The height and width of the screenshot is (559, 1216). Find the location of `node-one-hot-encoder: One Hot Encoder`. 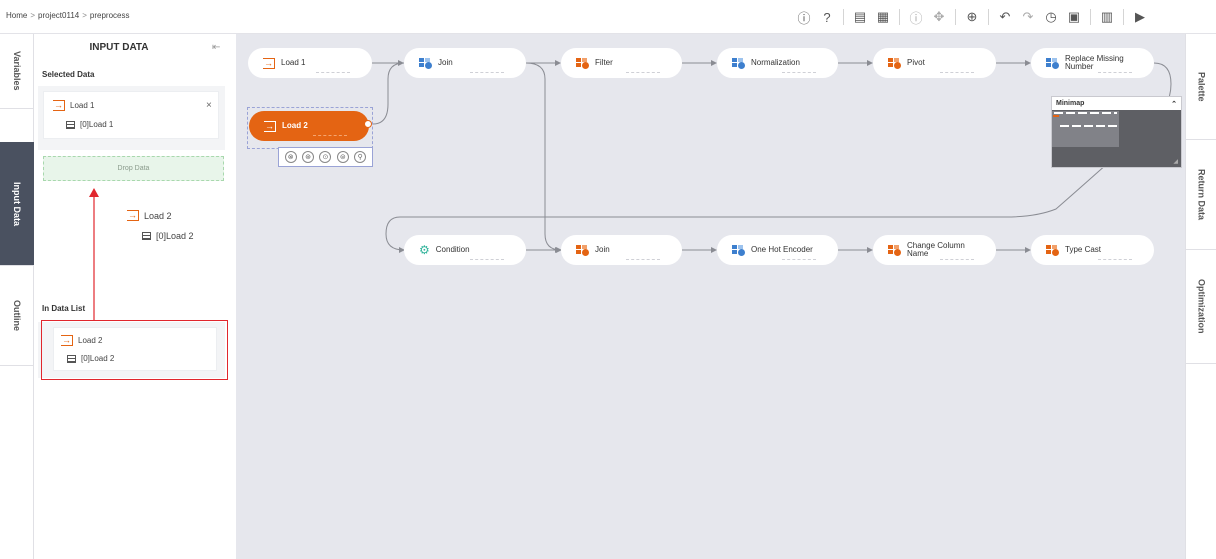

node-one-hot-encoder: One Hot Encoder is located at coordinates (777, 250).